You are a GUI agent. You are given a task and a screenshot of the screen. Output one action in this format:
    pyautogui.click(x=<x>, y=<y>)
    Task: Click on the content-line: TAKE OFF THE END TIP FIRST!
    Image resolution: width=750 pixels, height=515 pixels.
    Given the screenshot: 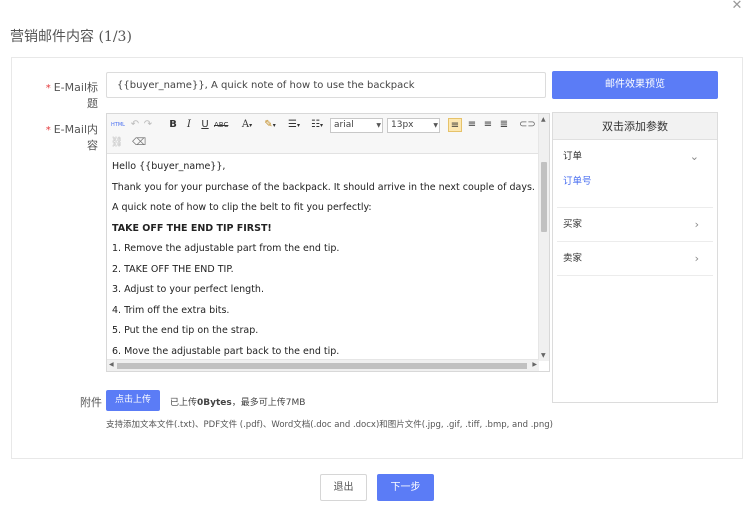 What is the action you would take?
    pyautogui.click(x=192, y=228)
    